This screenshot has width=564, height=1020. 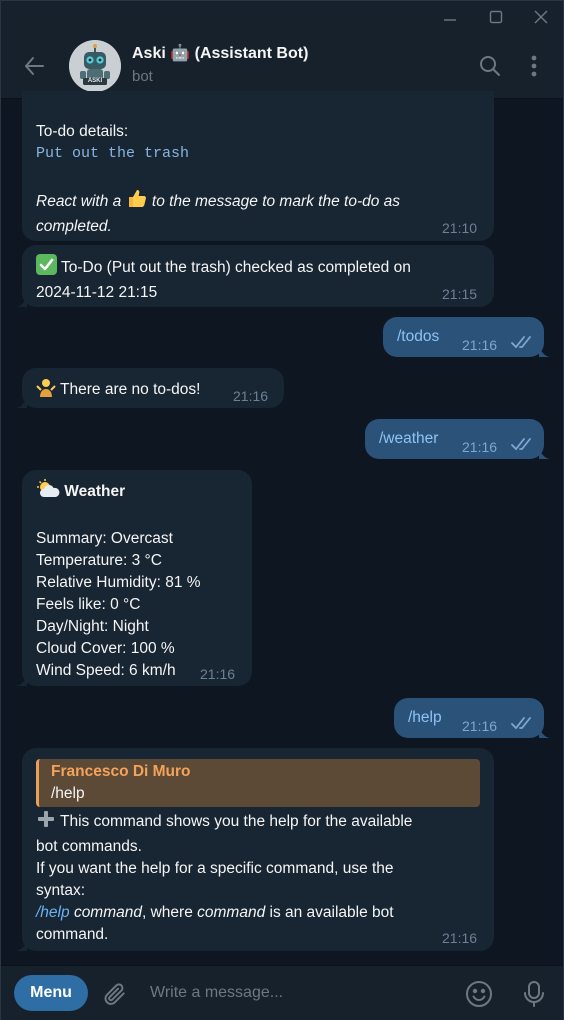 I want to click on weather-heading: Weather, so click(x=141, y=492).